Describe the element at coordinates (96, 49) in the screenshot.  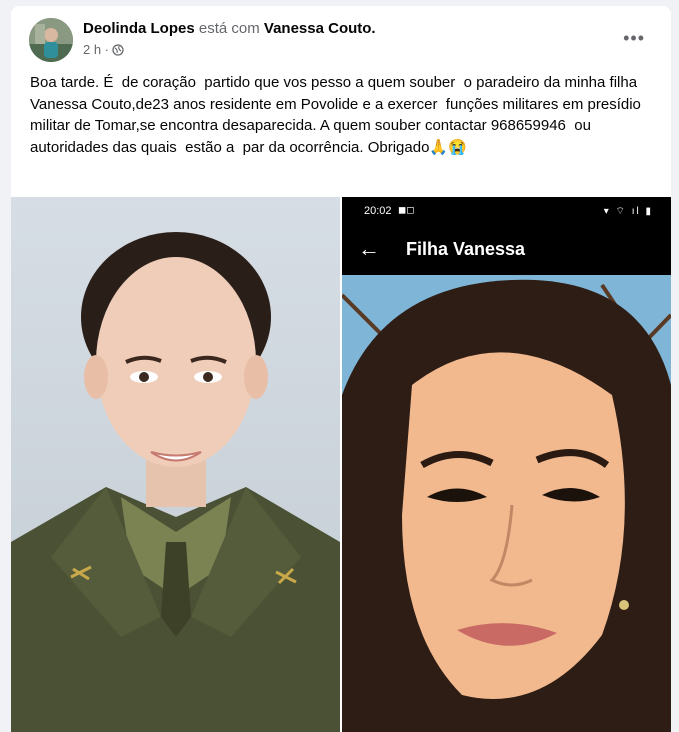
I see `post-time: 2 h ·` at that location.